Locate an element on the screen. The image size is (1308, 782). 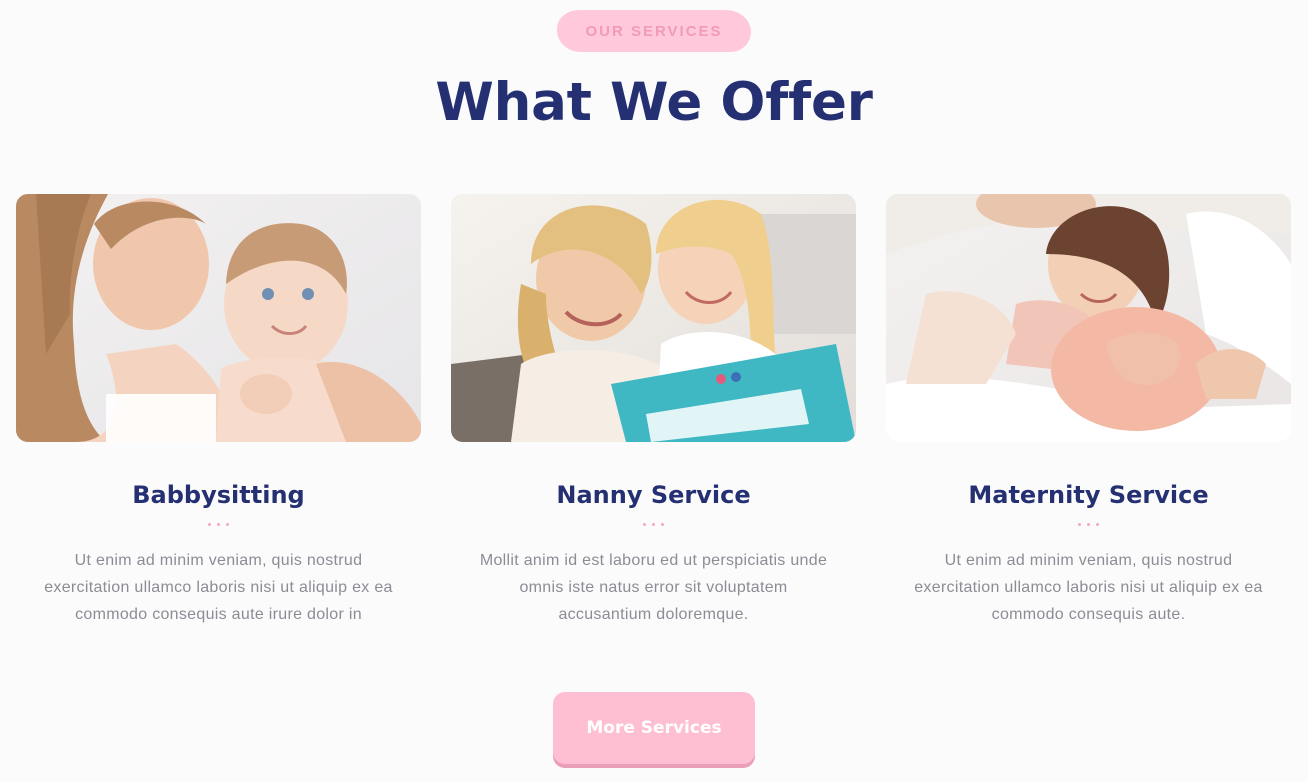
service-image-babysitting is located at coordinates (218, 318).